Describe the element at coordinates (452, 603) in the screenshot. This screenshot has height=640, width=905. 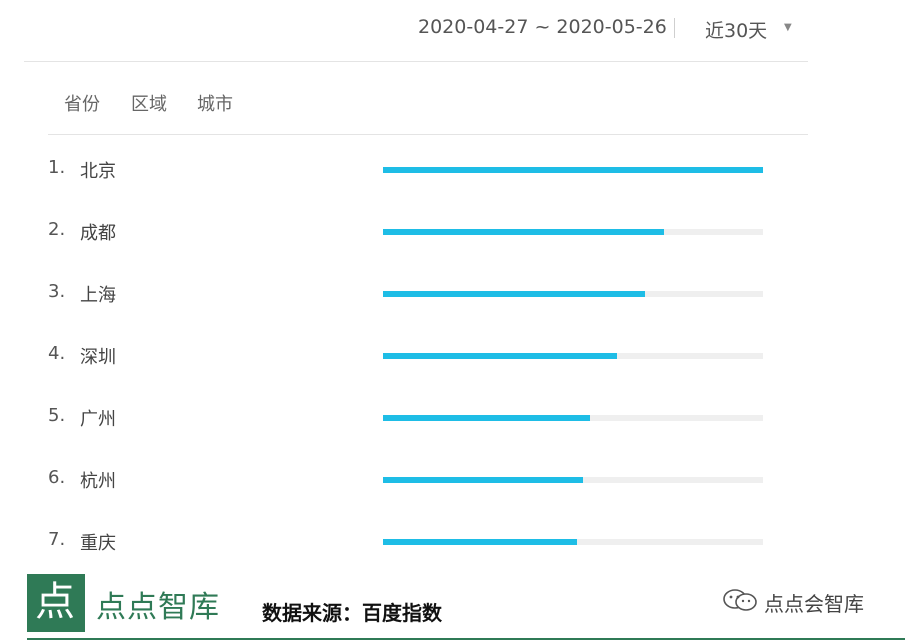
I see `footer: 点 点点智库 数据来源：百度指数 点点会智库` at that location.